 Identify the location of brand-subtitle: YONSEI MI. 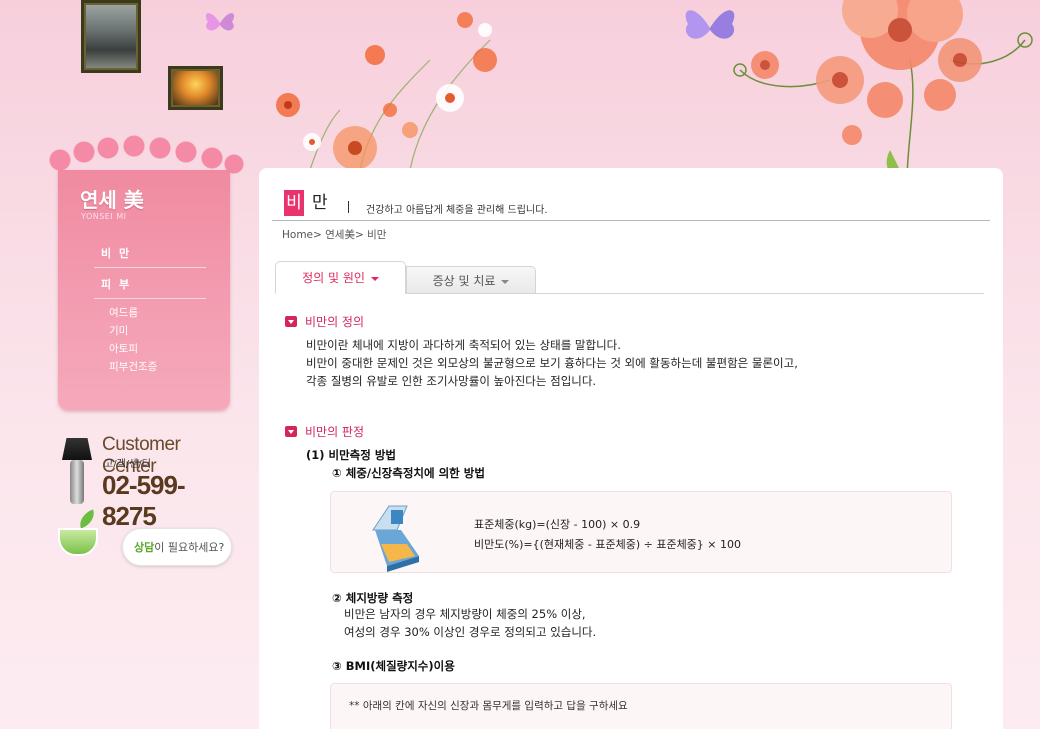
(104, 216).